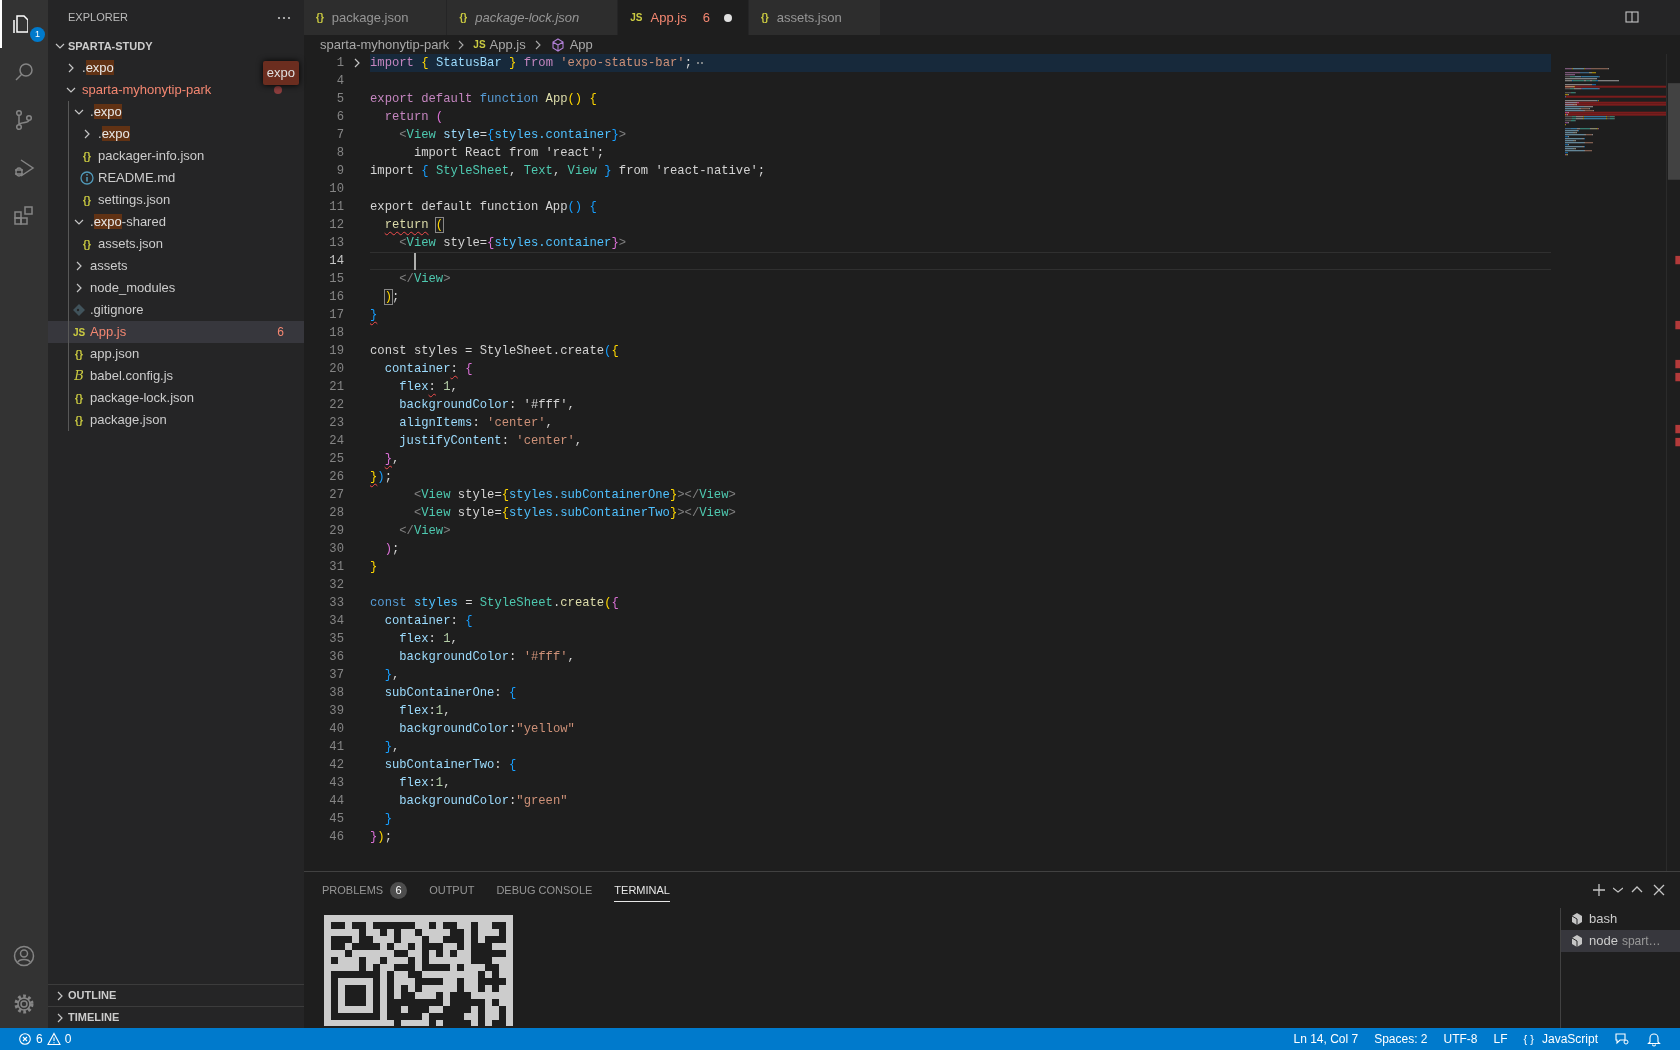 The width and height of the screenshot is (1680, 1050). What do you see at coordinates (24, 168) in the screenshot?
I see `run-debug-icon` at bounding box center [24, 168].